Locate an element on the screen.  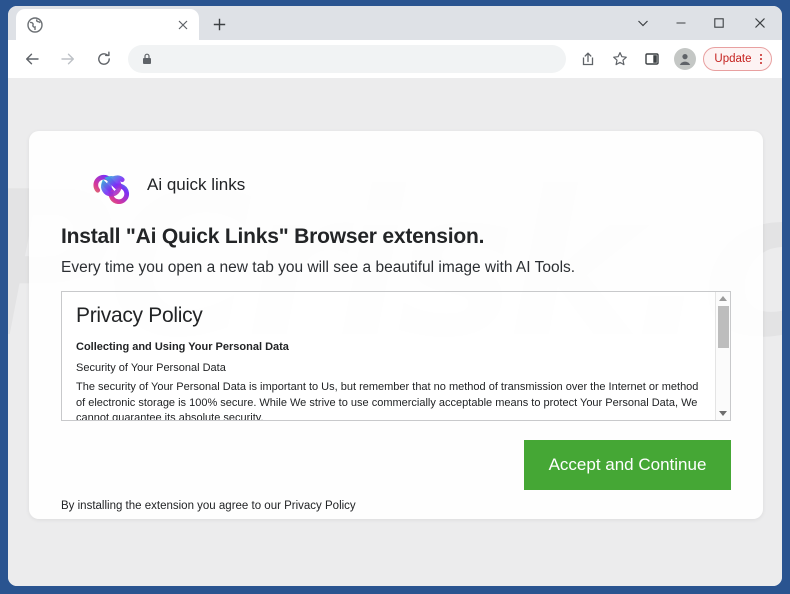
profile-avatar is located at coordinates (685, 59).